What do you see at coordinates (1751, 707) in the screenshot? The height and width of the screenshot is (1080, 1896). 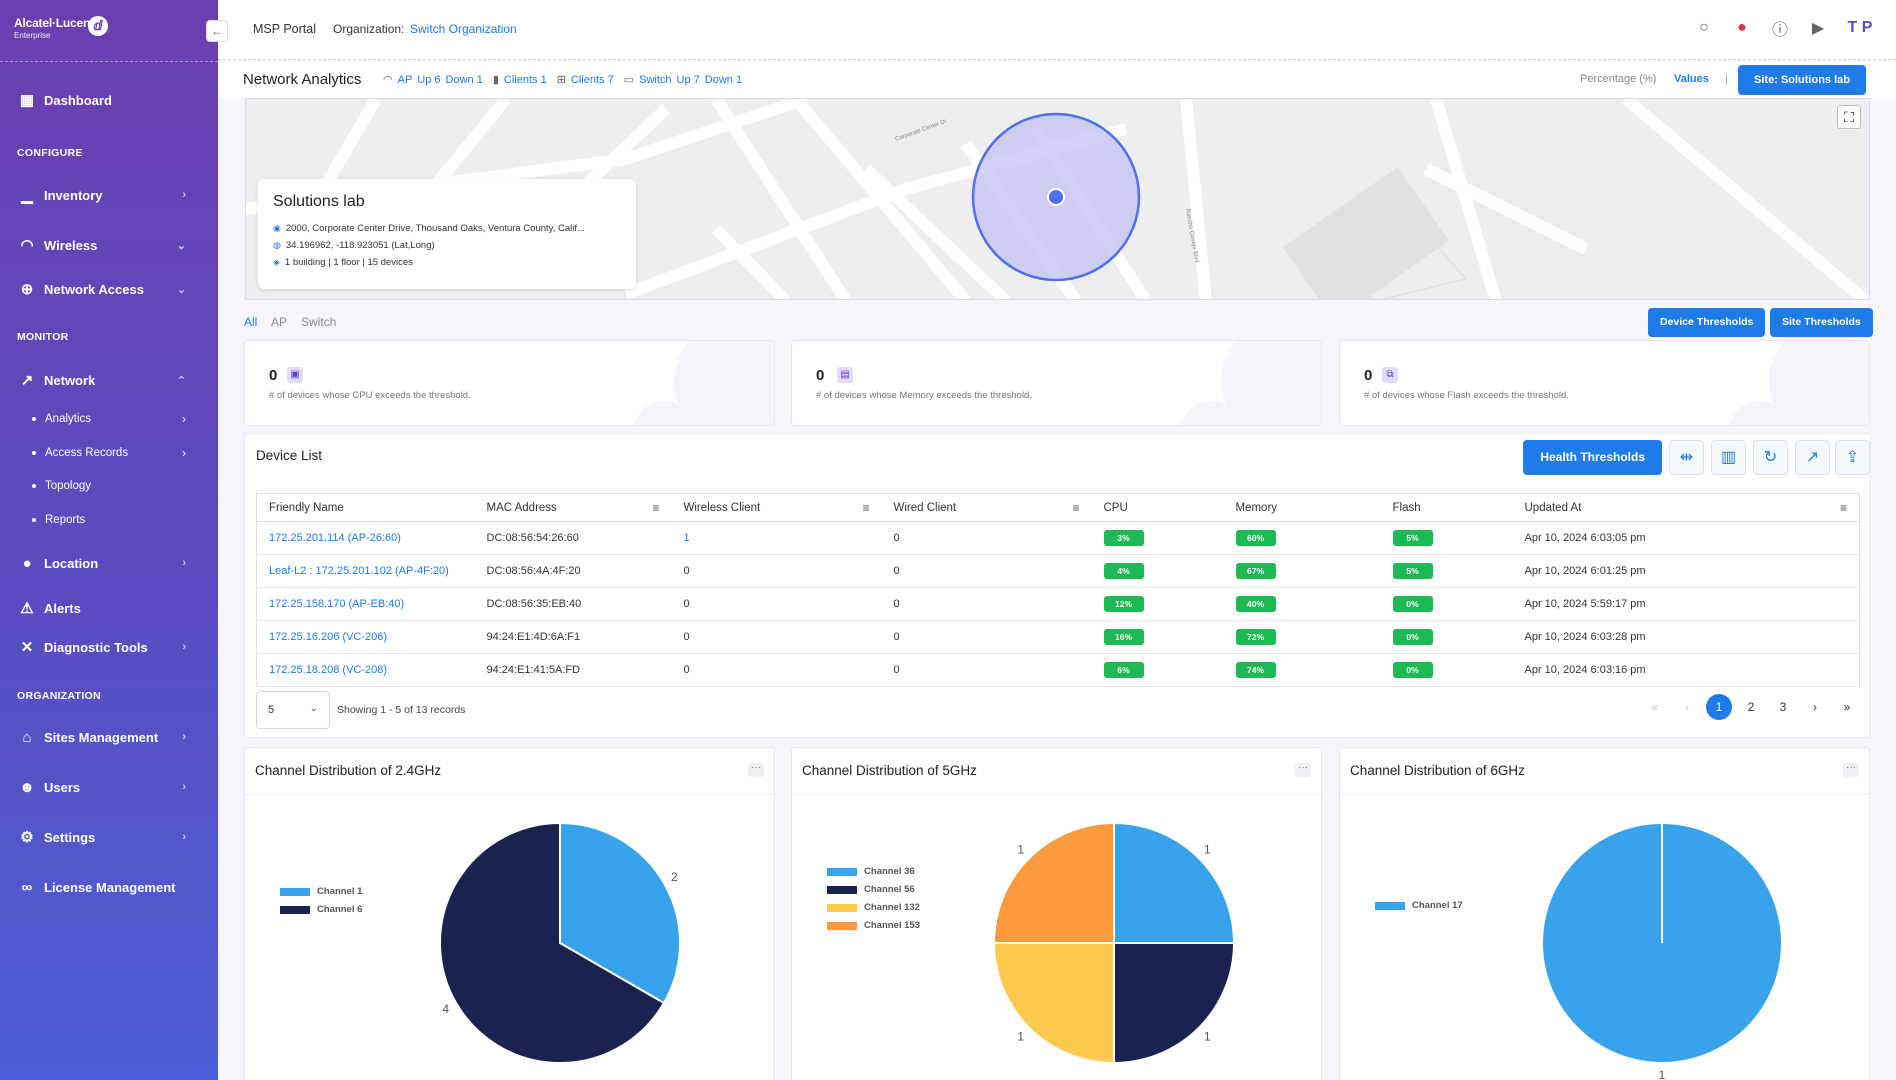 I see `page-button-2: 2` at bounding box center [1751, 707].